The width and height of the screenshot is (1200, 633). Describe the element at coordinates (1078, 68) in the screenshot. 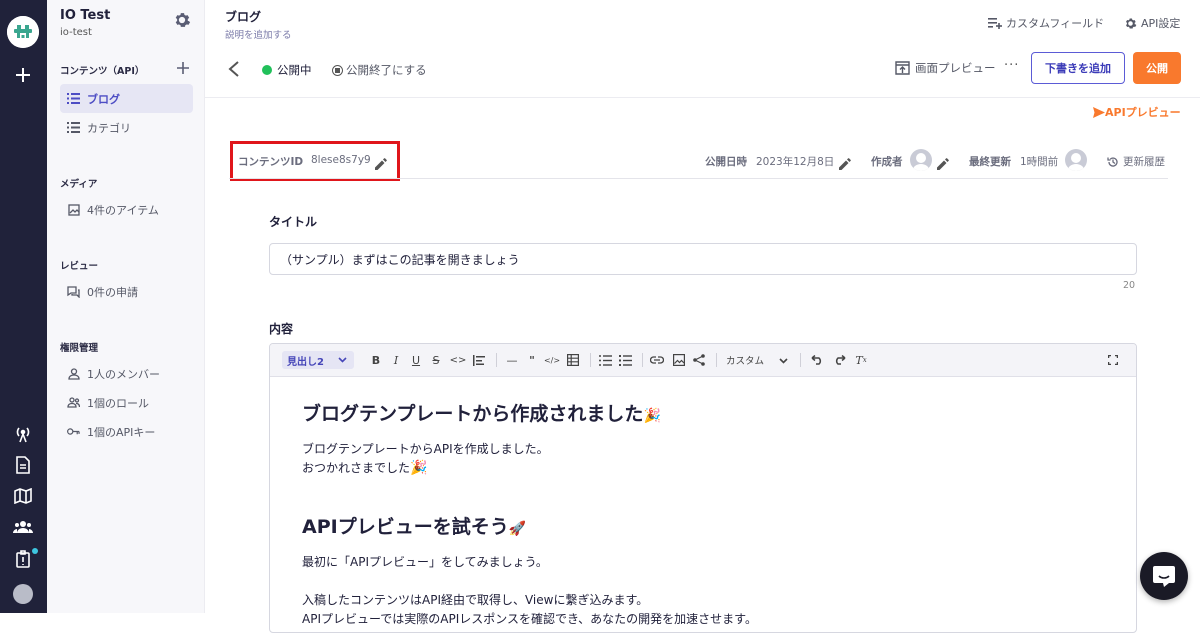

I see `add-draft-button: 下書きを追加` at that location.